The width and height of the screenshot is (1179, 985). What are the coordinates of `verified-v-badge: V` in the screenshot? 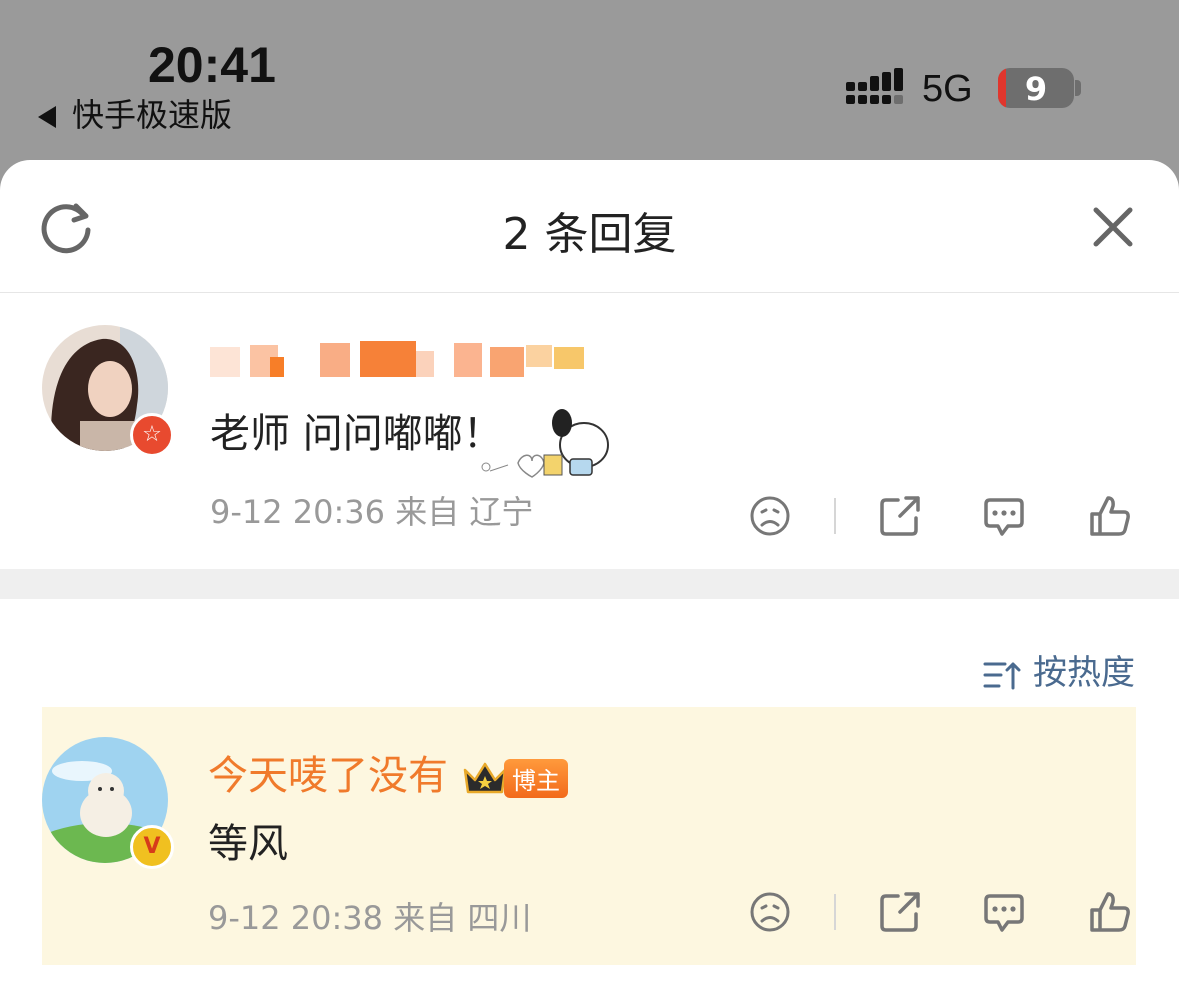 It's located at (152, 847).